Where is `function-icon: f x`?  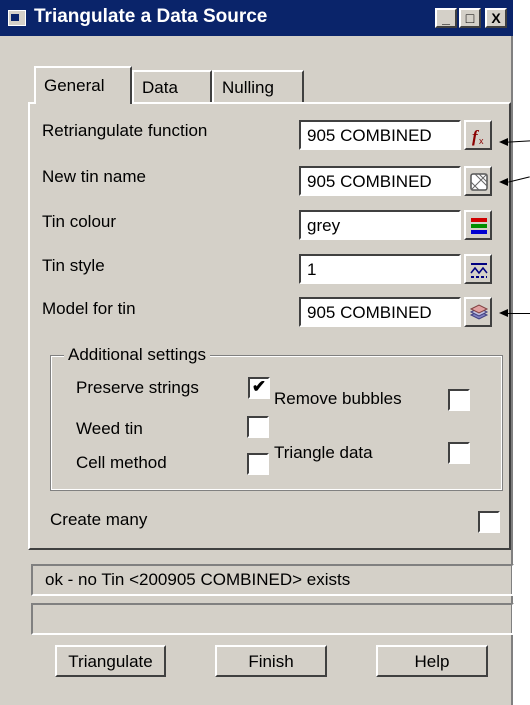 function-icon: f x is located at coordinates (478, 136).